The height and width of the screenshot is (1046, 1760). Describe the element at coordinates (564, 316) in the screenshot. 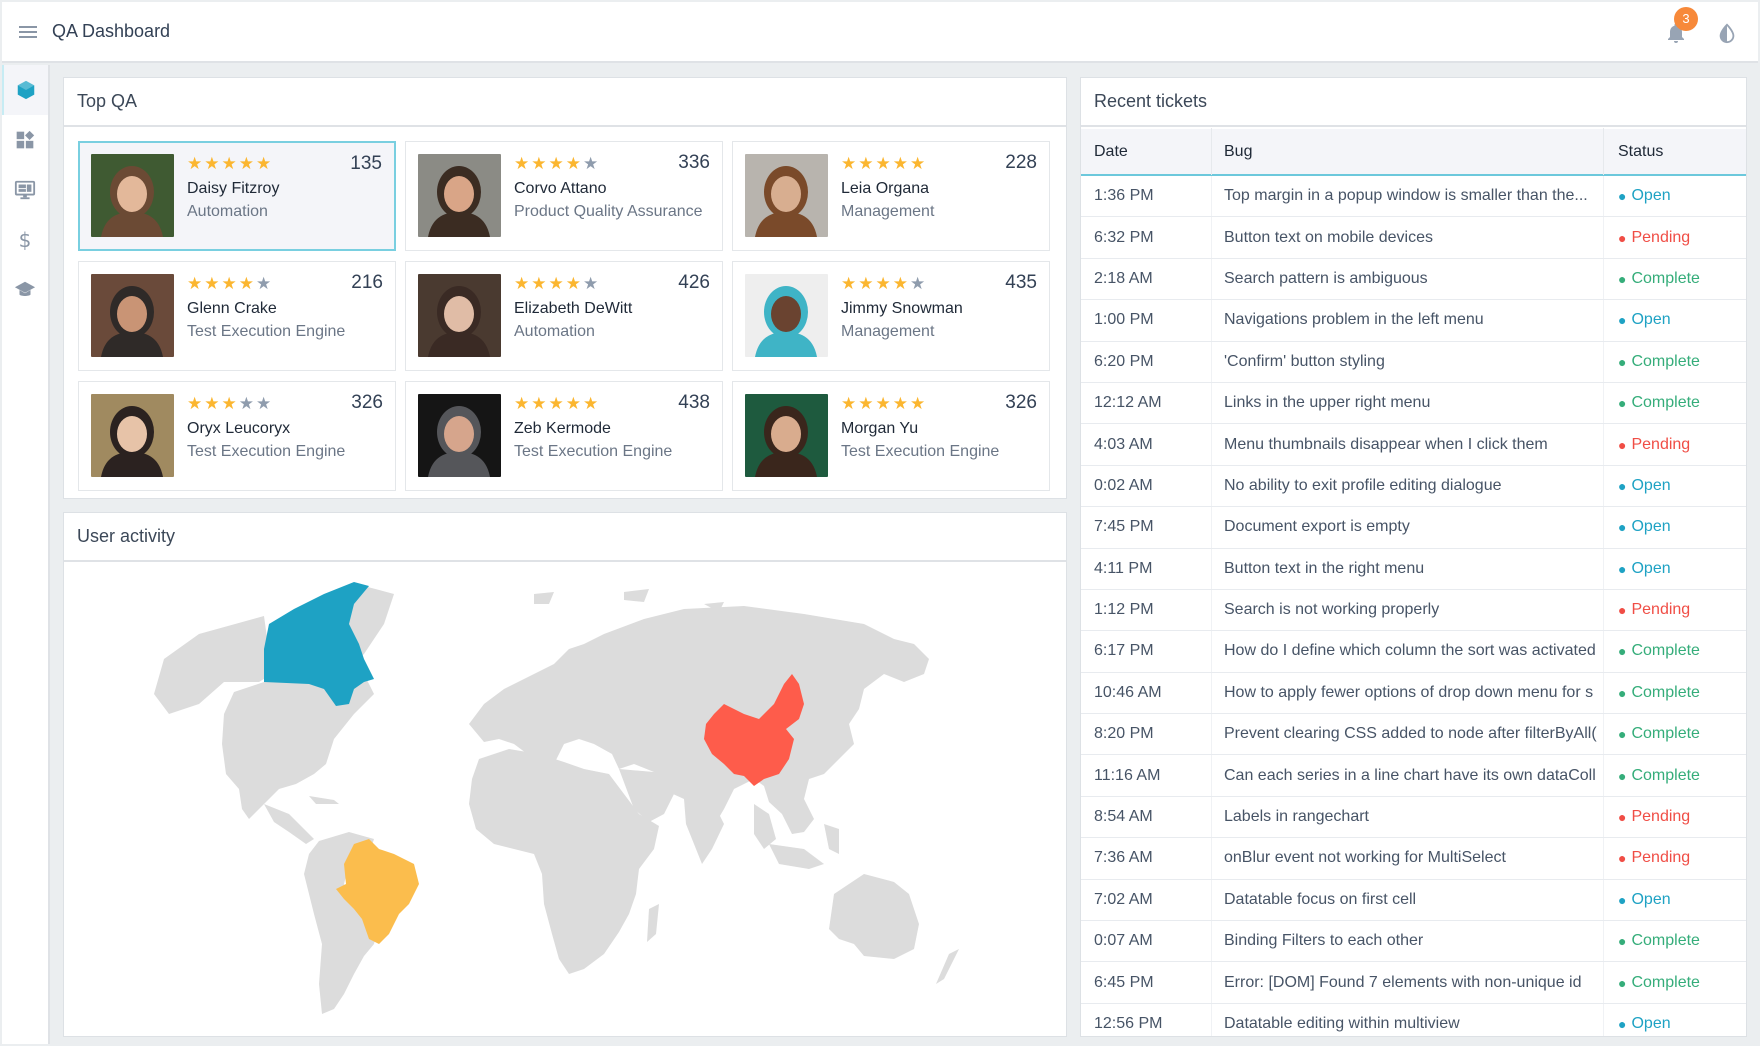

I see `qa-card: ★★★★★ 426 Elizabeth DeWitt Automation` at that location.